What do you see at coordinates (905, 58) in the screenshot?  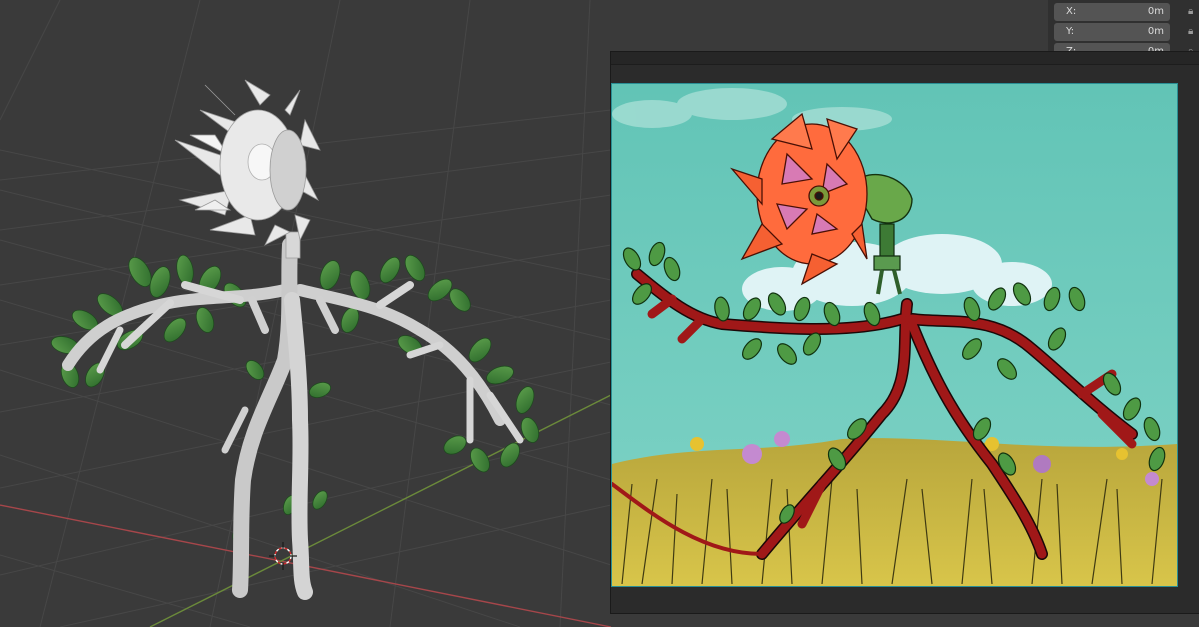 I see `image-window-header` at bounding box center [905, 58].